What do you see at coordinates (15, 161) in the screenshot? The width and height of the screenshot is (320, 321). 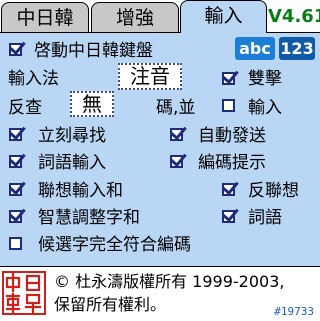 I see `phrase-input-checkbox` at bounding box center [15, 161].